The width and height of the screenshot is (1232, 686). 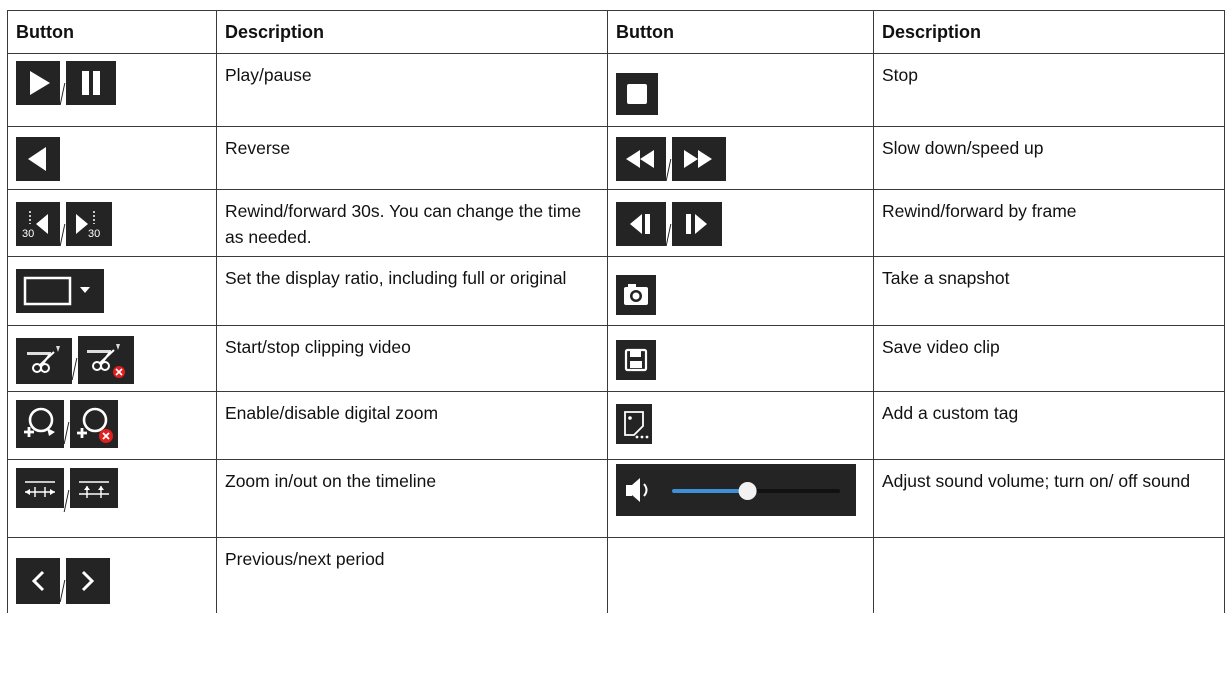 I want to click on reverse-icon, so click(x=38, y=159).